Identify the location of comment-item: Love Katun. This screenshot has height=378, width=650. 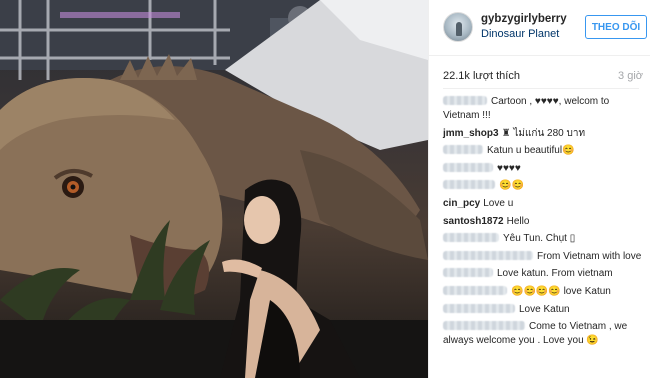
(544, 310).